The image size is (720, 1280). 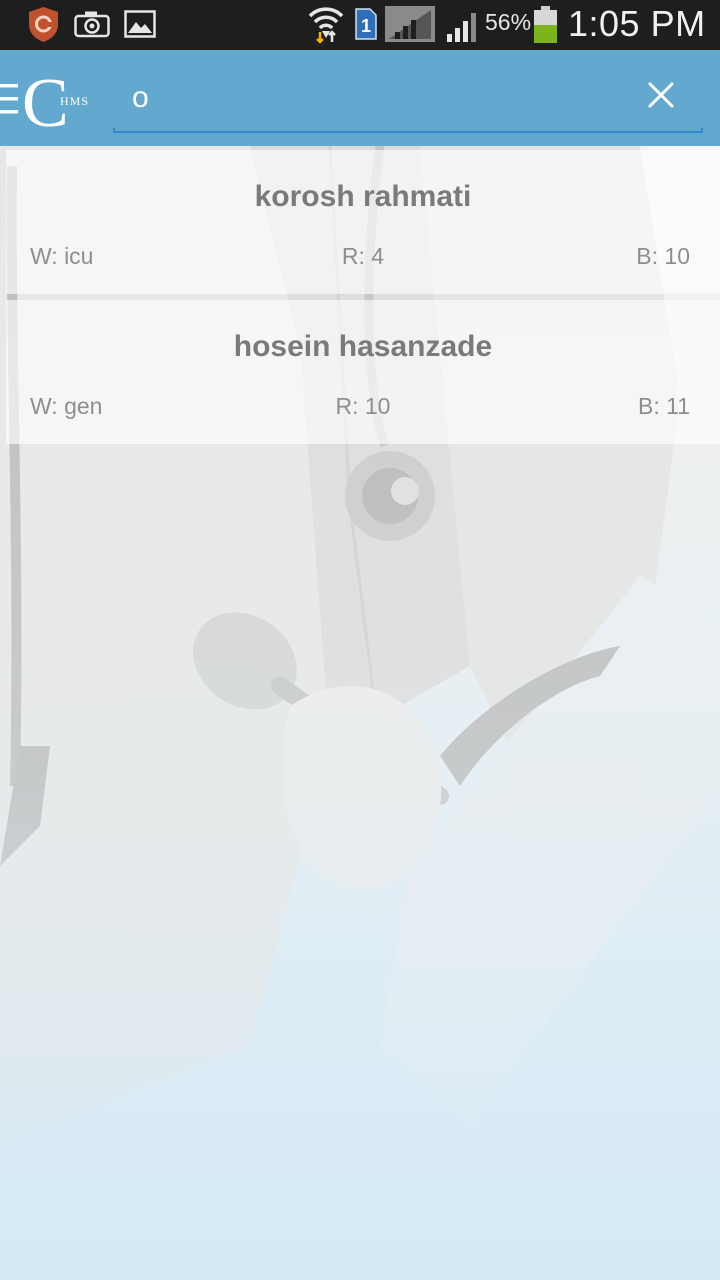 I want to click on bed-label: B: 10, so click(x=663, y=256).